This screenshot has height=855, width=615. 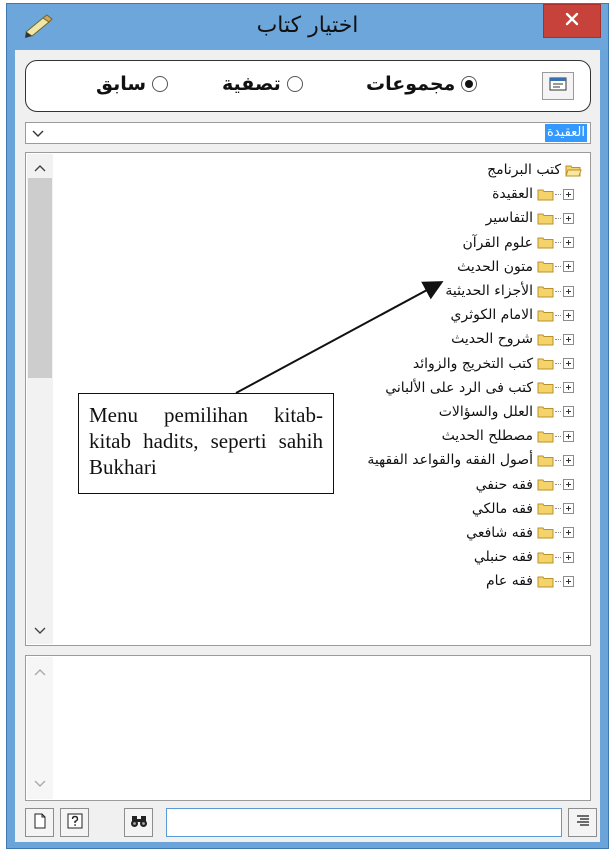 I want to click on tree-item: شروح الحديث, so click(x=322, y=339).